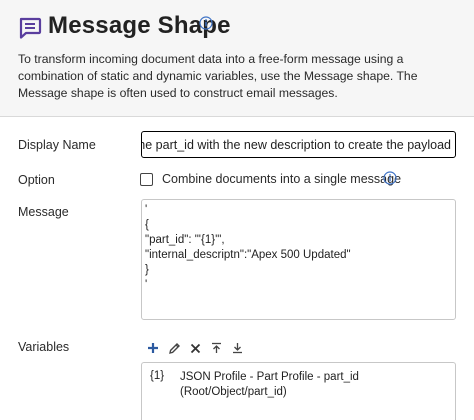  Describe the element at coordinates (146, 179) in the screenshot. I see `combine-documents-checkbox` at that location.